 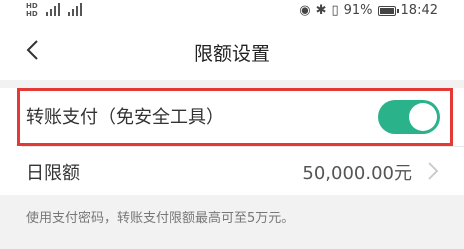 What do you see at coordinates (32, 6) in the screenshot?
I see `hd-label-1: HD` at bounding box center [32, 6].